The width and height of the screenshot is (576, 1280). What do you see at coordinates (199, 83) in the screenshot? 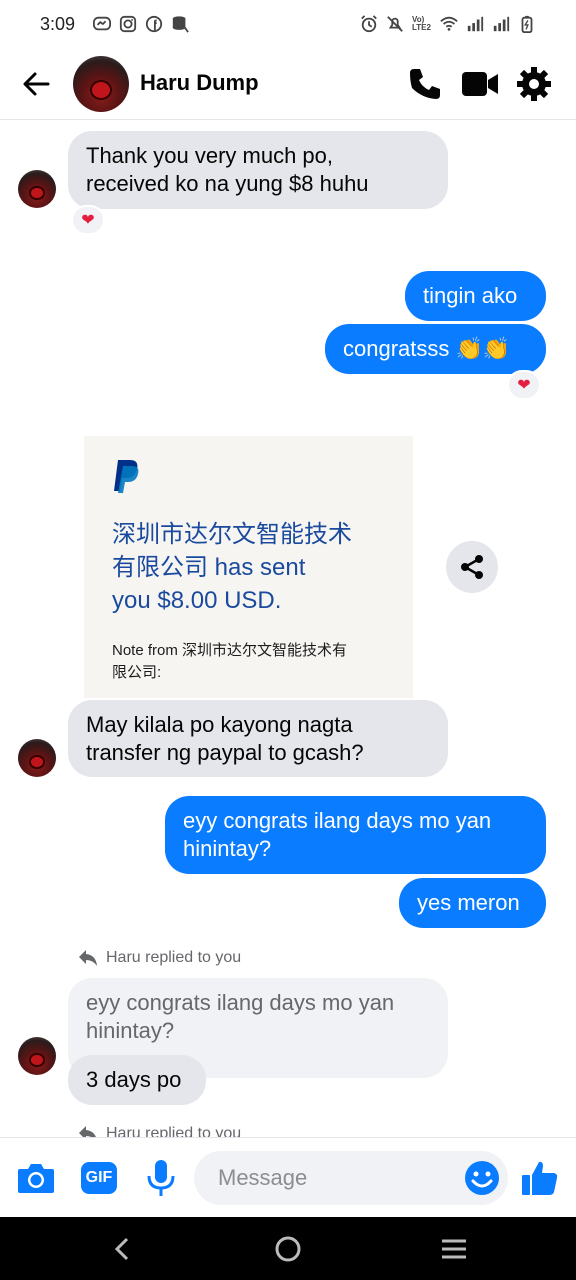
I see `contact-name: Haru Dump` at bounding box center [199, 83].